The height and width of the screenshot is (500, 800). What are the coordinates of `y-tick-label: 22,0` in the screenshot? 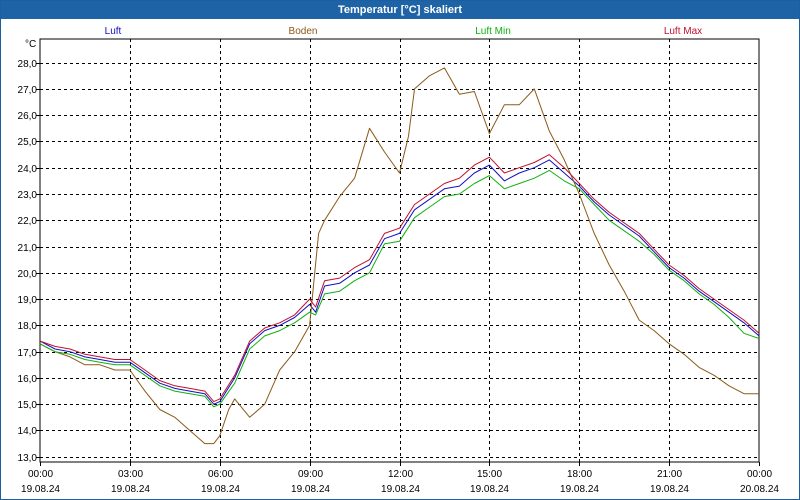 It's located at (28, 221).